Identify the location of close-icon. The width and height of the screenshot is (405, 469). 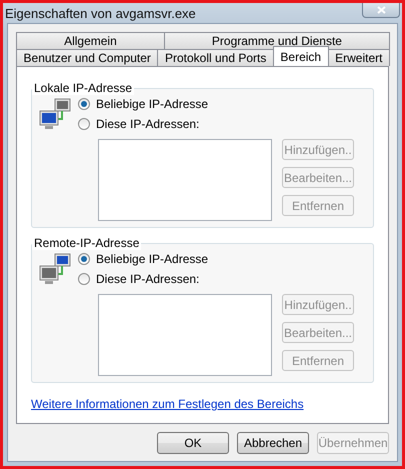
(381, 10).